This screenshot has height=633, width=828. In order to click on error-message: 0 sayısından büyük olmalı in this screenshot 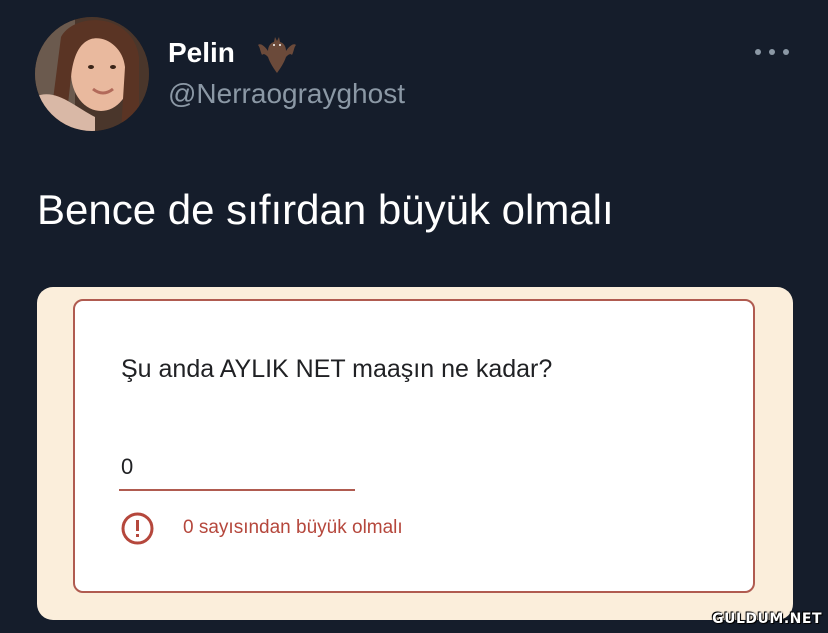, I will do `click(293, 527)`.